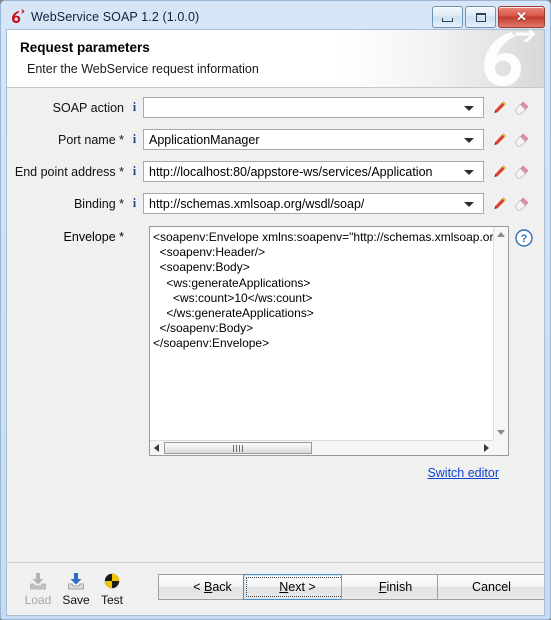 The image size is (551, 620). I want to click on window-controls: ✕, so click(488, 17).